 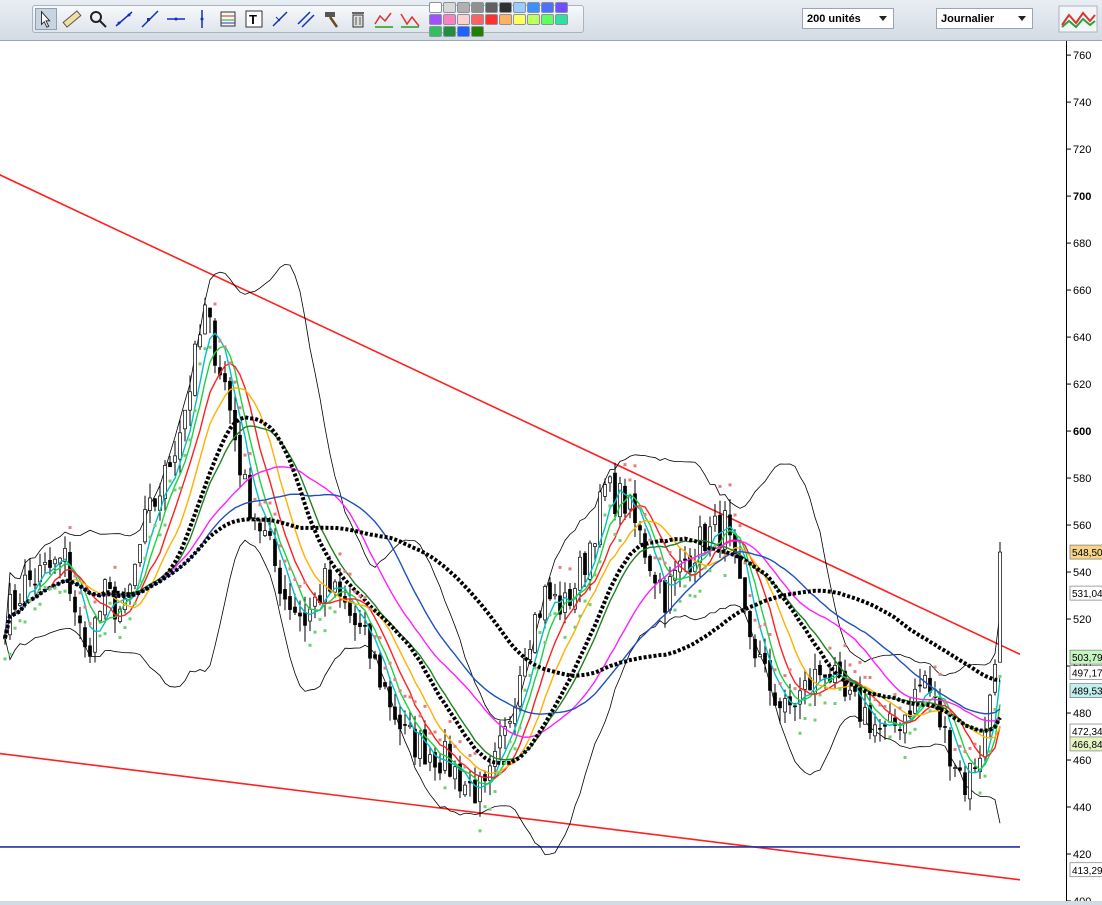 I want to click on cursor-icon, so click(x=46, y=19).